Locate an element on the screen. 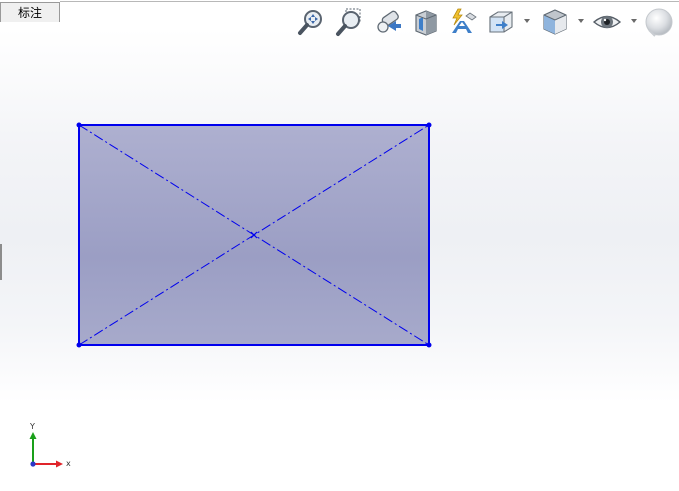 Image resolution: width=679 pixels, height=491 pixels. feature-manager-collapse-handle is located at coordinates (1, 262).